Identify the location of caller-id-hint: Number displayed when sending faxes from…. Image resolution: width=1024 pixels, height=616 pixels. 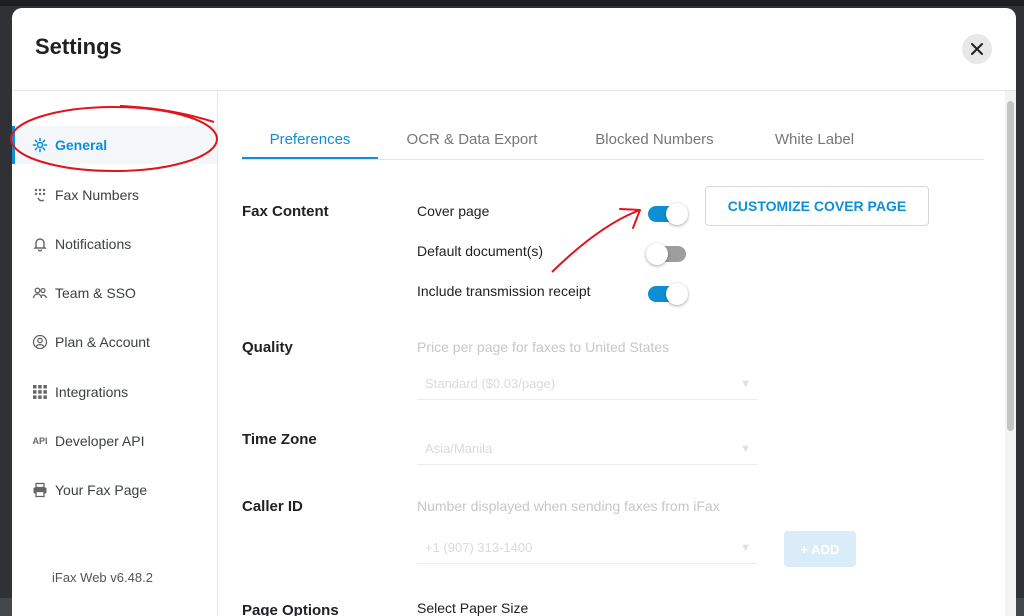
(568, 506).